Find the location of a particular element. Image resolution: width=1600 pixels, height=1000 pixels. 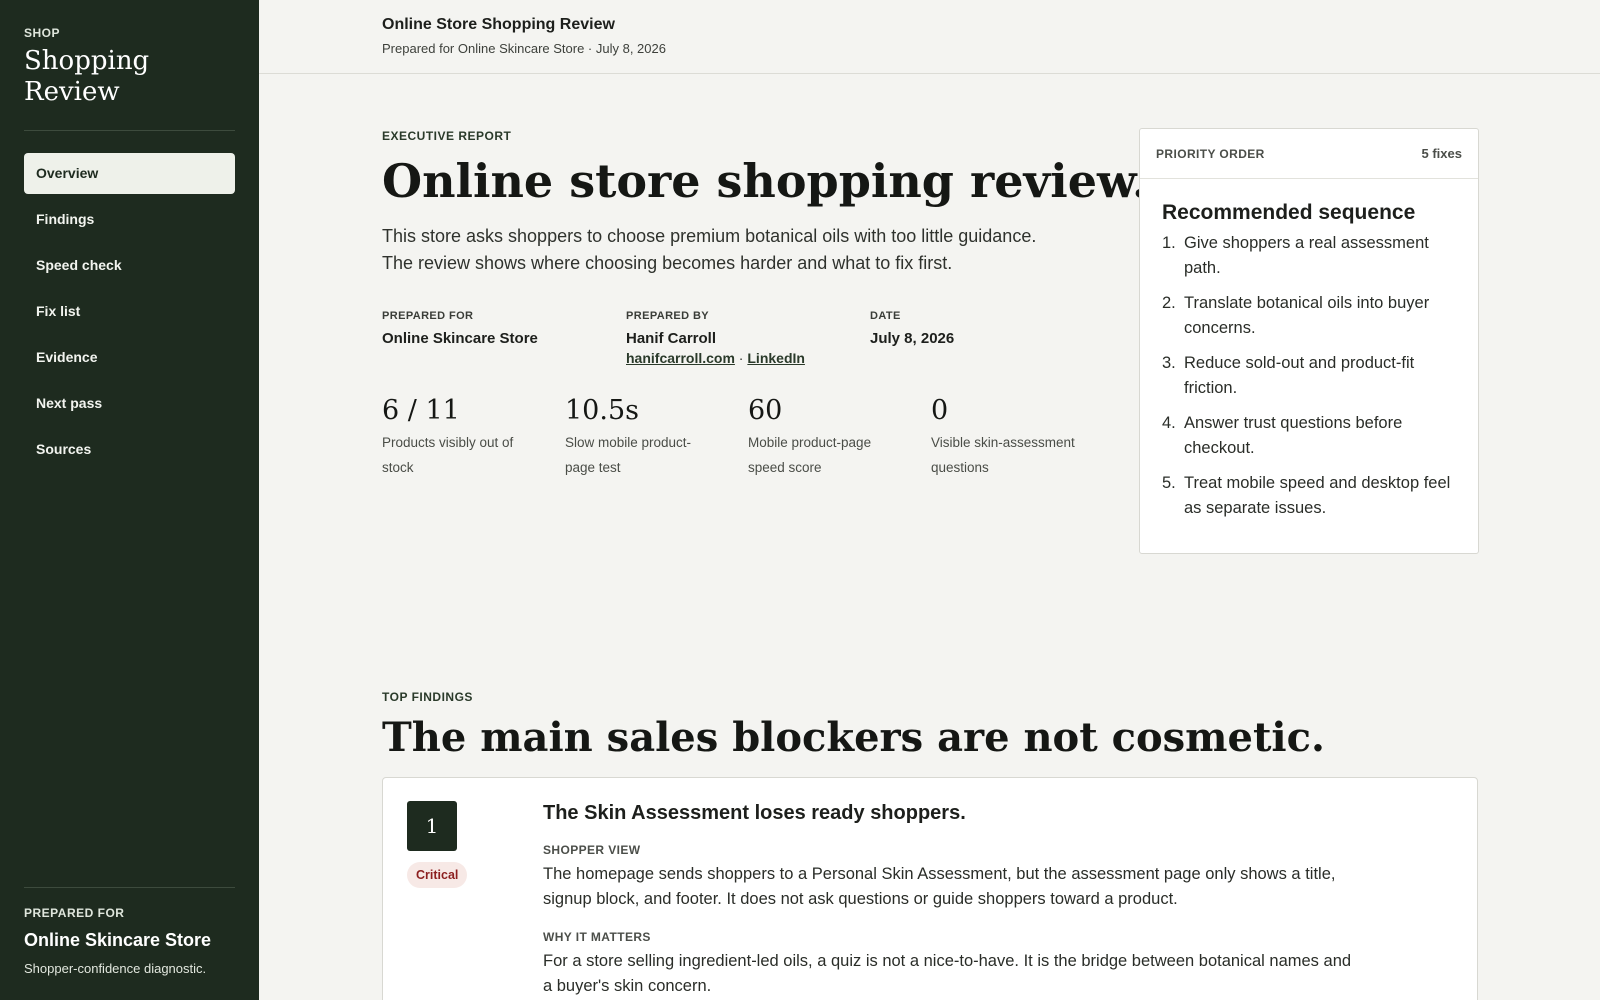

stat-label: Products visibly out of stock is located at coordinates (448, 455).